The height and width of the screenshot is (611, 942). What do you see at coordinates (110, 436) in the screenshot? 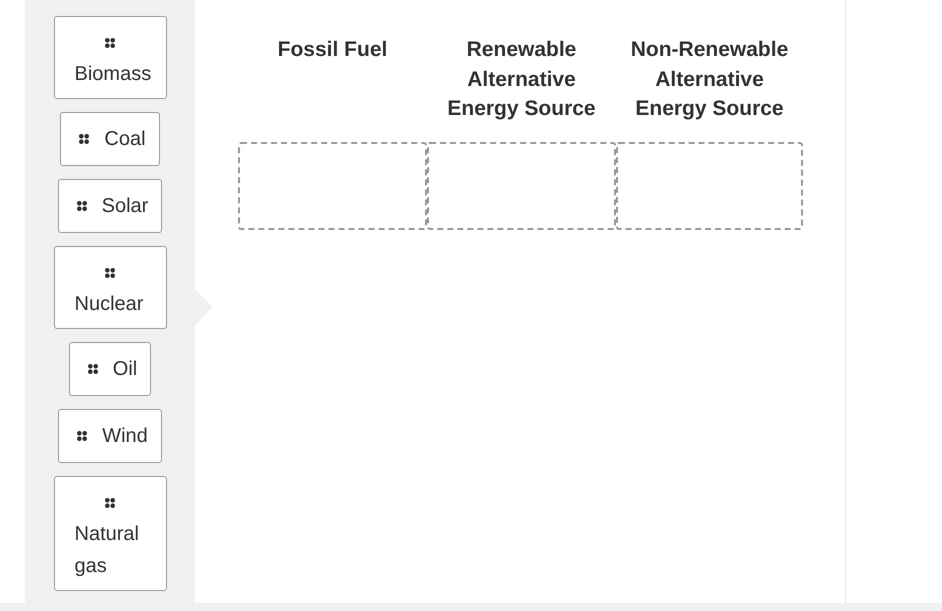
I see `drag-tile: Wind` at bounding box center [110, 436].